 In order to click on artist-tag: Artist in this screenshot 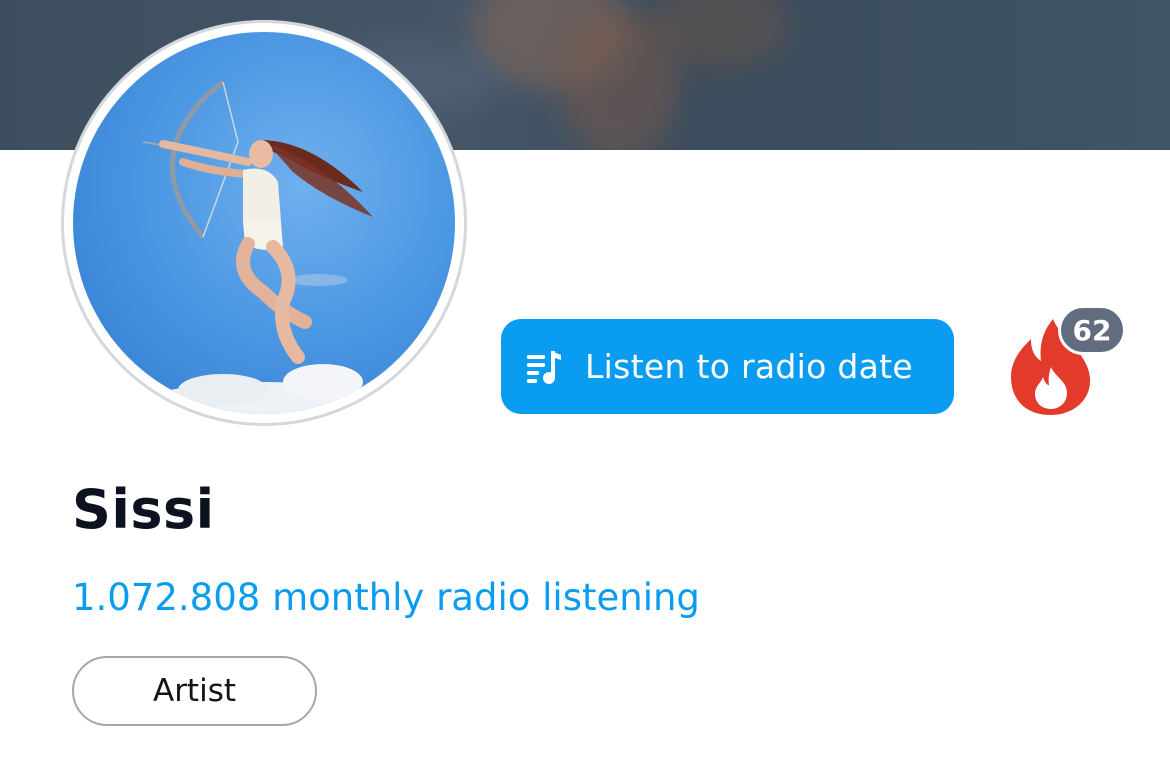, I will do `click(194, 691)`.